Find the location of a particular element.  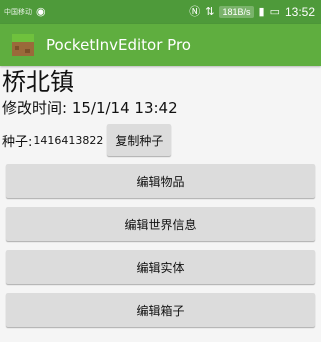

seed-row: 种子: 1416413822 复制种子 is located at coordinates (87, 140).